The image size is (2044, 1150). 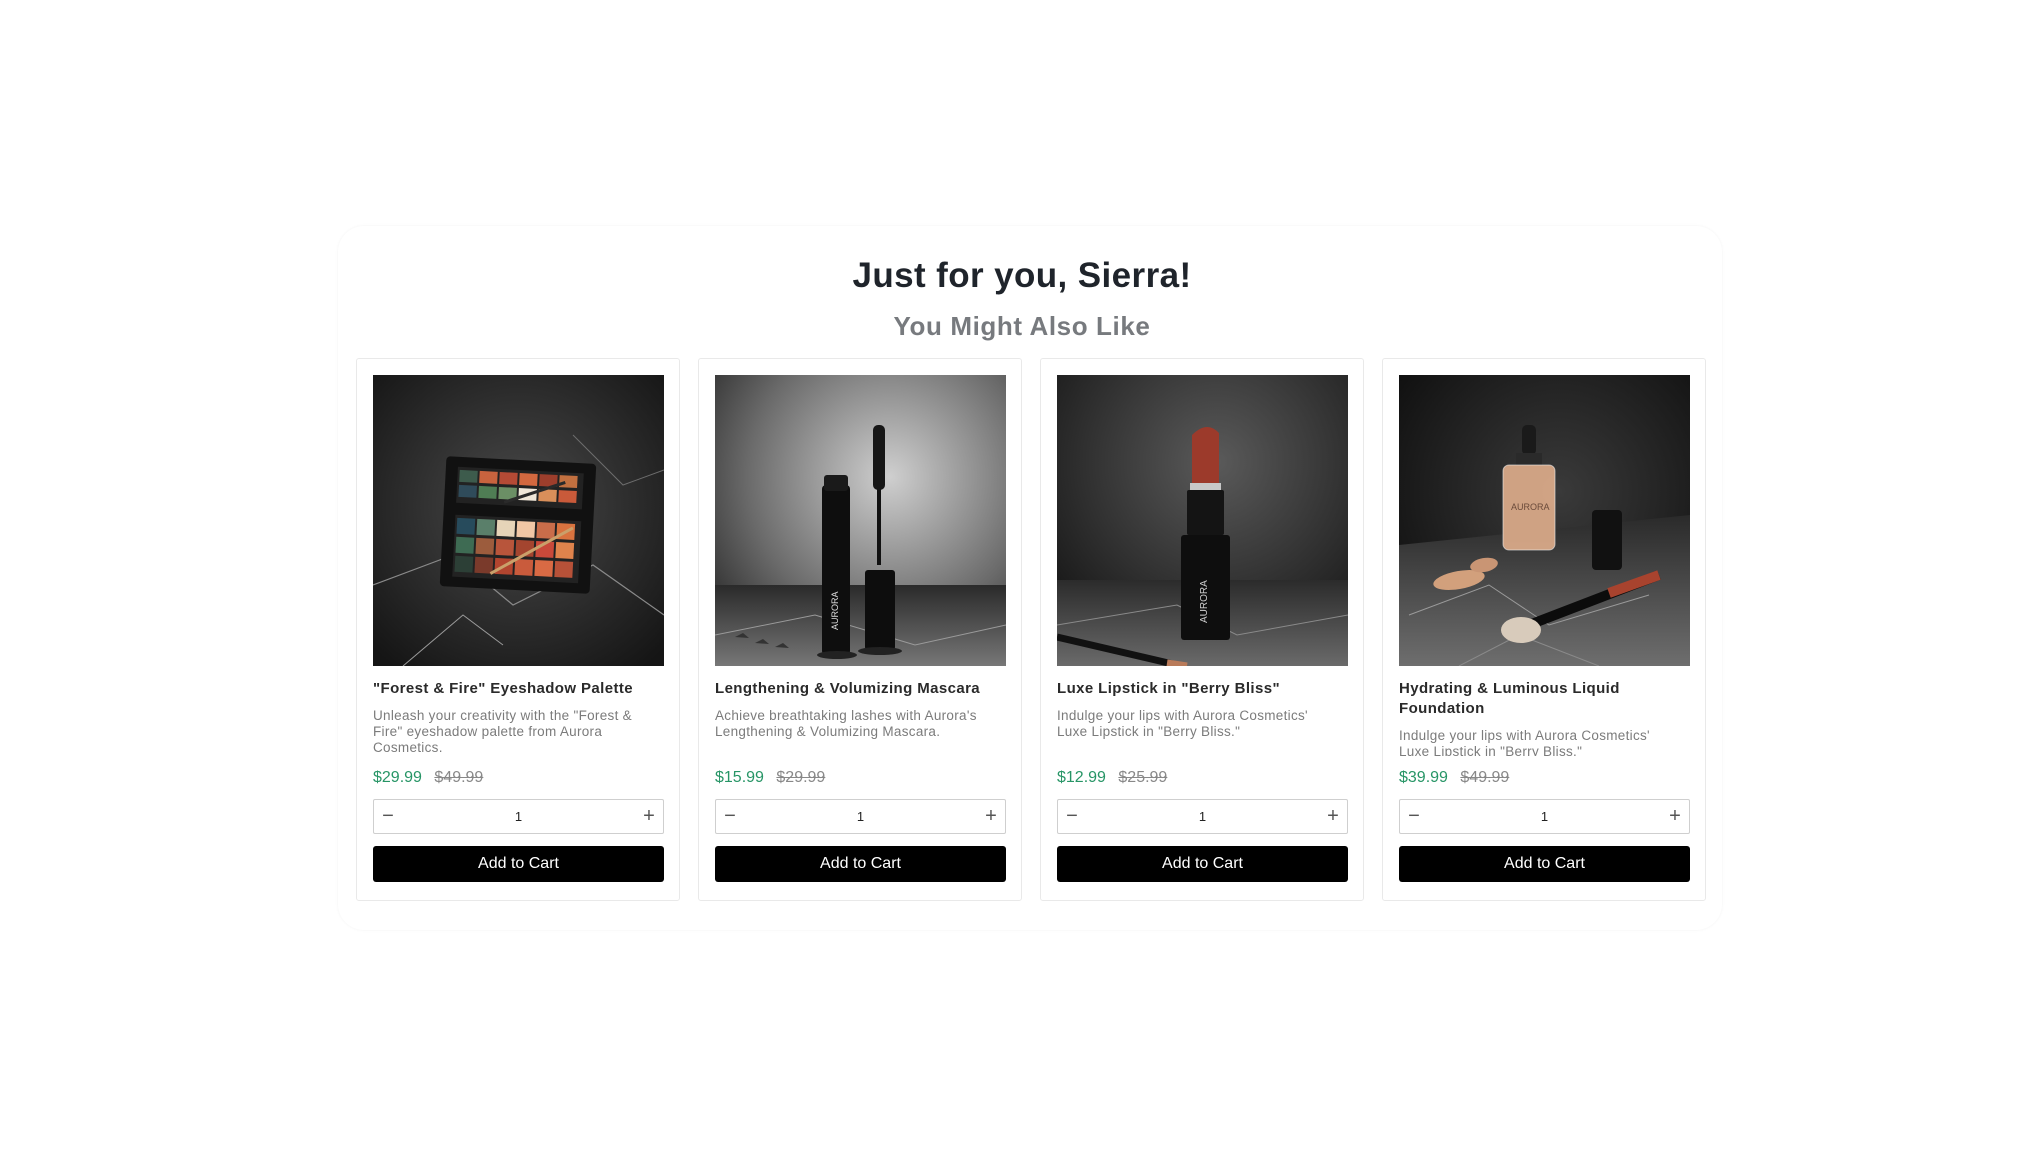 What do you see at coordinates (801, 777) in the screenshot?
I see `original-price: $29.99` at bounding box center [801, 777].